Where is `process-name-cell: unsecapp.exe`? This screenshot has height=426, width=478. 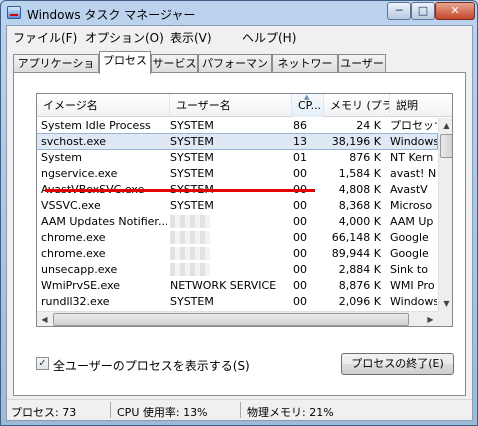 process-name-cell: unsecapp.exe is located at coordinates (79, 269).